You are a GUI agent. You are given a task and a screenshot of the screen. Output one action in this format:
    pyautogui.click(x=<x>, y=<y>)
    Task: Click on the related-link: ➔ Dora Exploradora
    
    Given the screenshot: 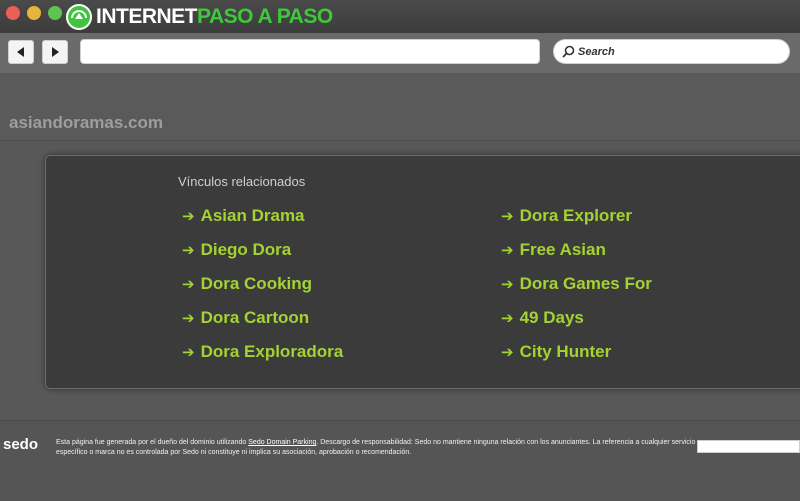 What is the action you would take?
    pyautogui.click(x=262, y=352)
    